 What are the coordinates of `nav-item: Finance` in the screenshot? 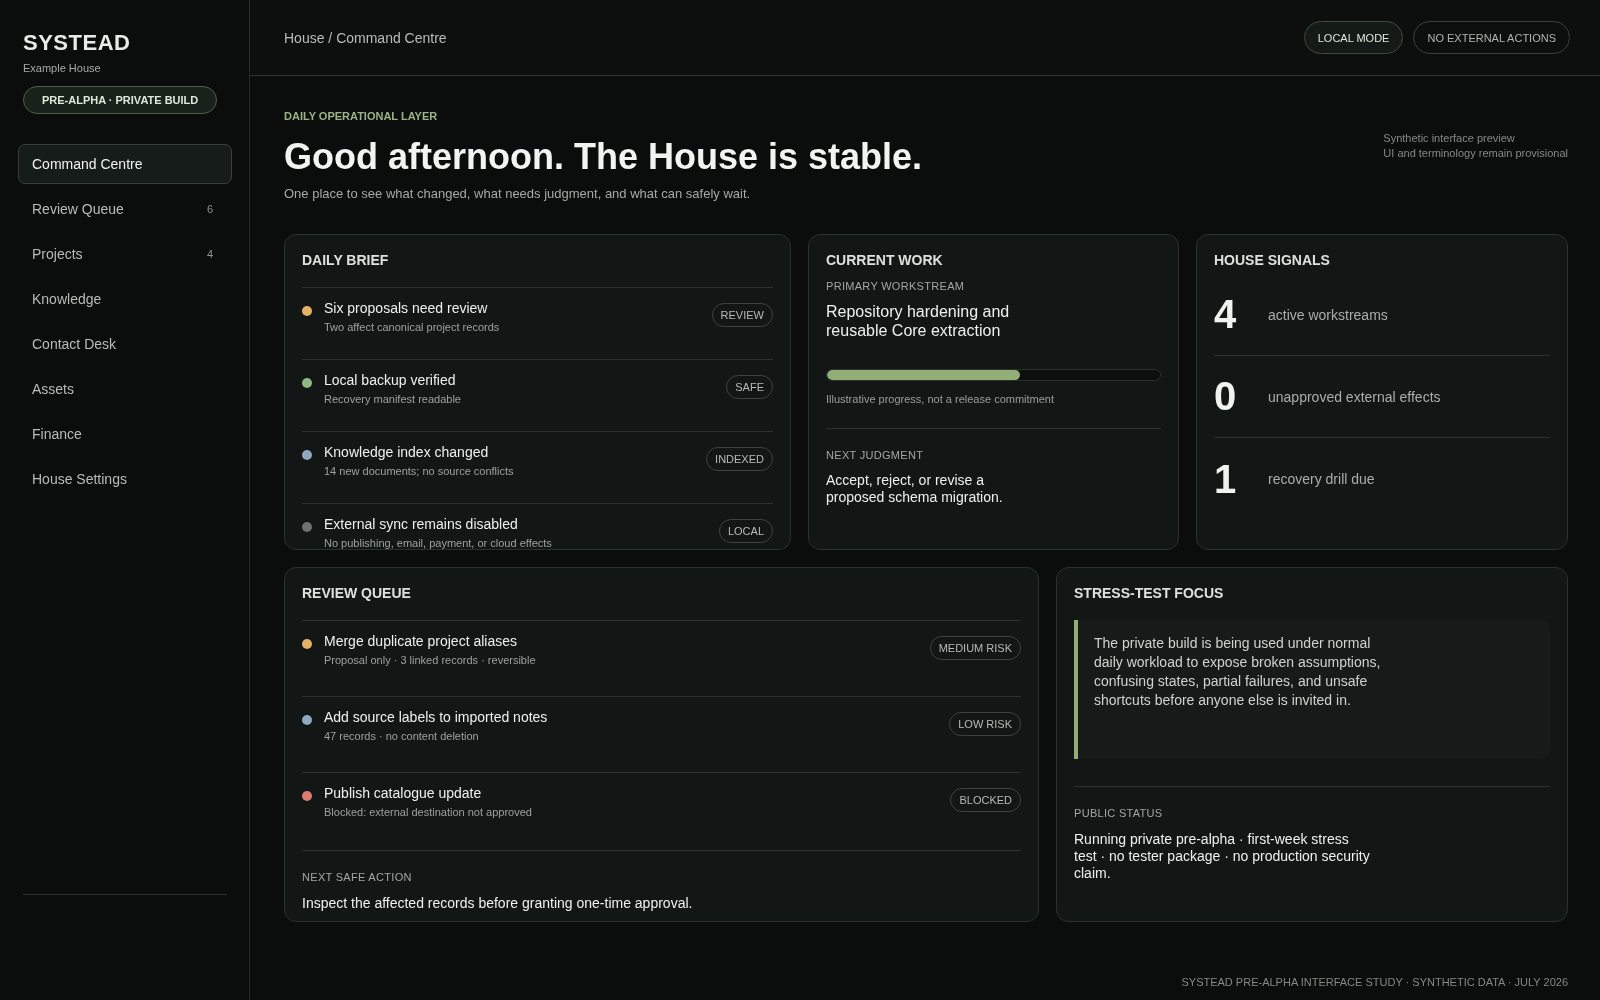 It's located at (125, 434).